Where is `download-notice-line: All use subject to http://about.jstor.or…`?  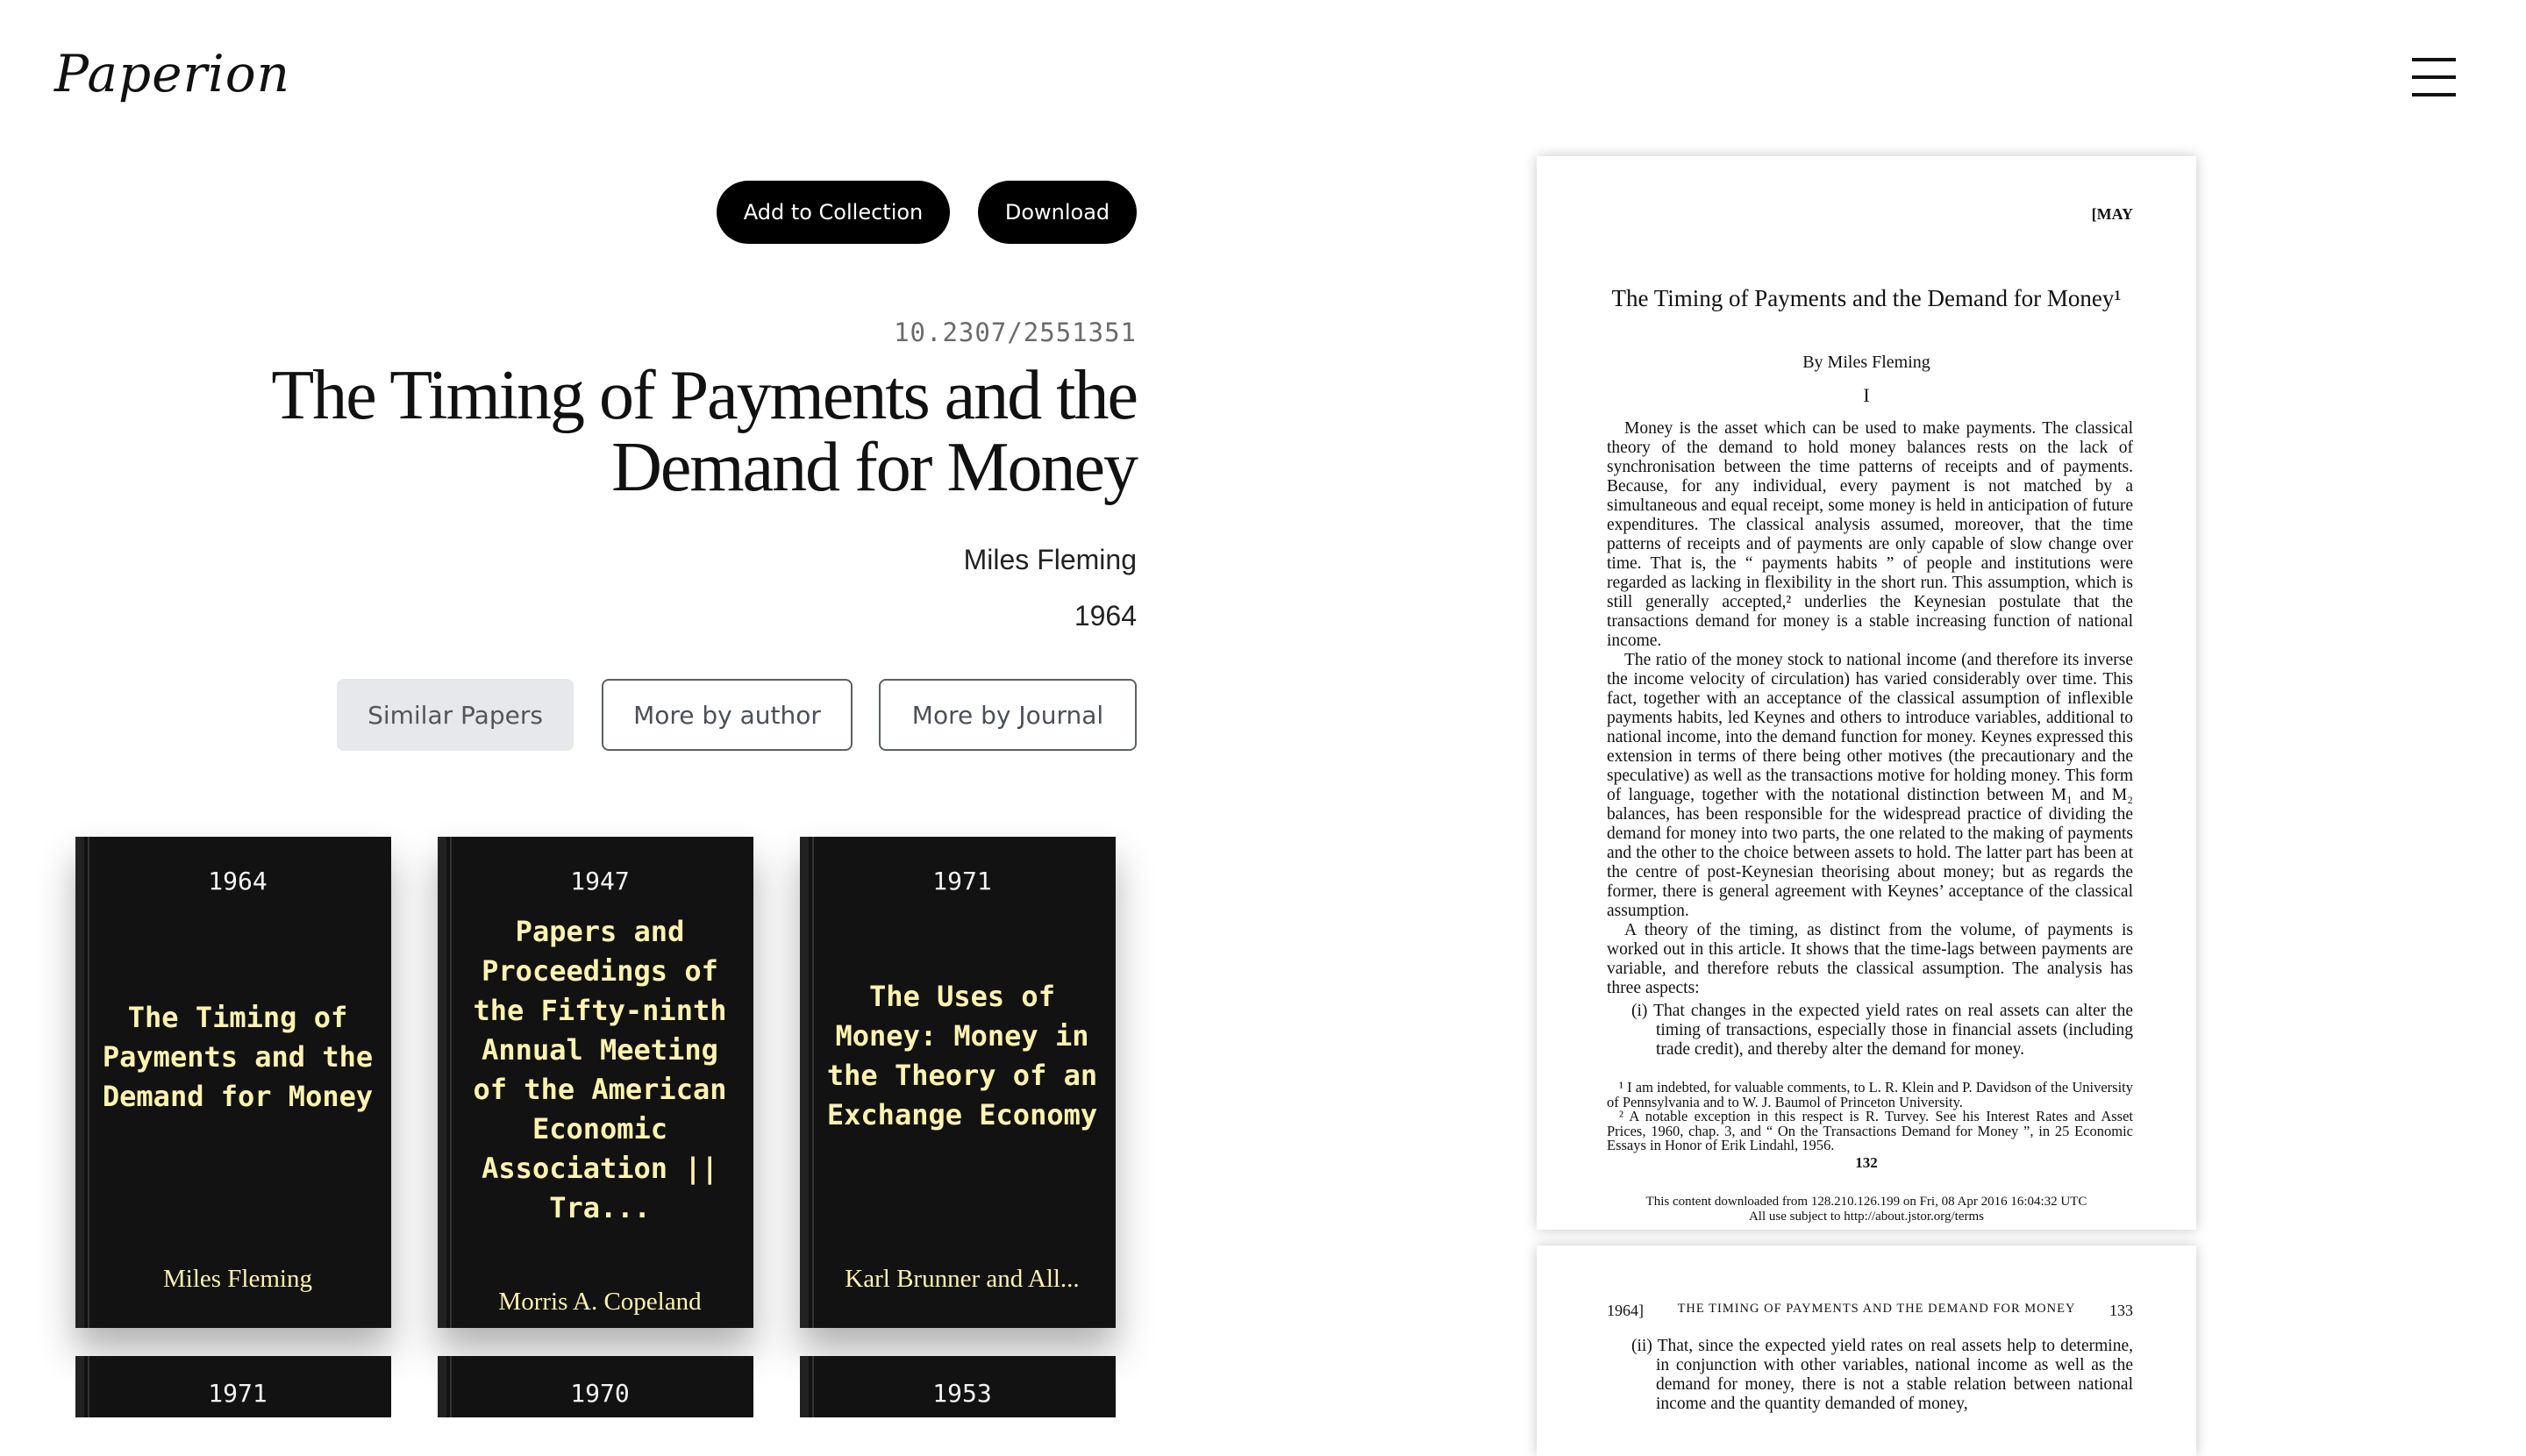 download-notice-line: All use subject to http://about.jstor.or… is located at coordinates (1867, 1217).